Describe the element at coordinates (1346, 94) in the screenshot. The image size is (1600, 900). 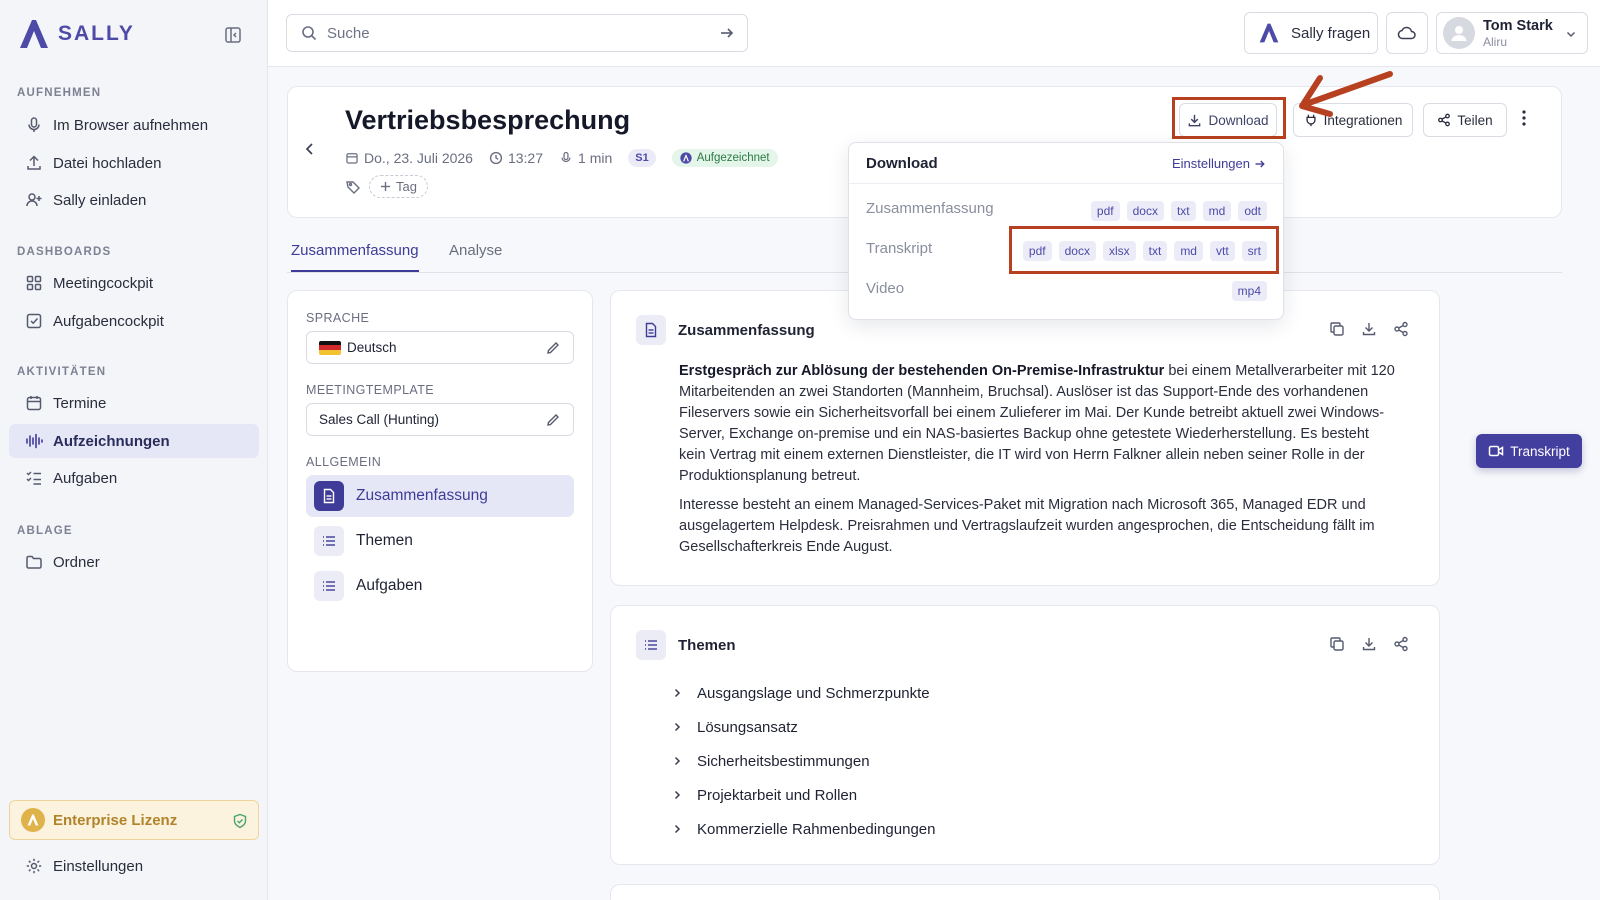
I see `annotation-arrow` at that location.